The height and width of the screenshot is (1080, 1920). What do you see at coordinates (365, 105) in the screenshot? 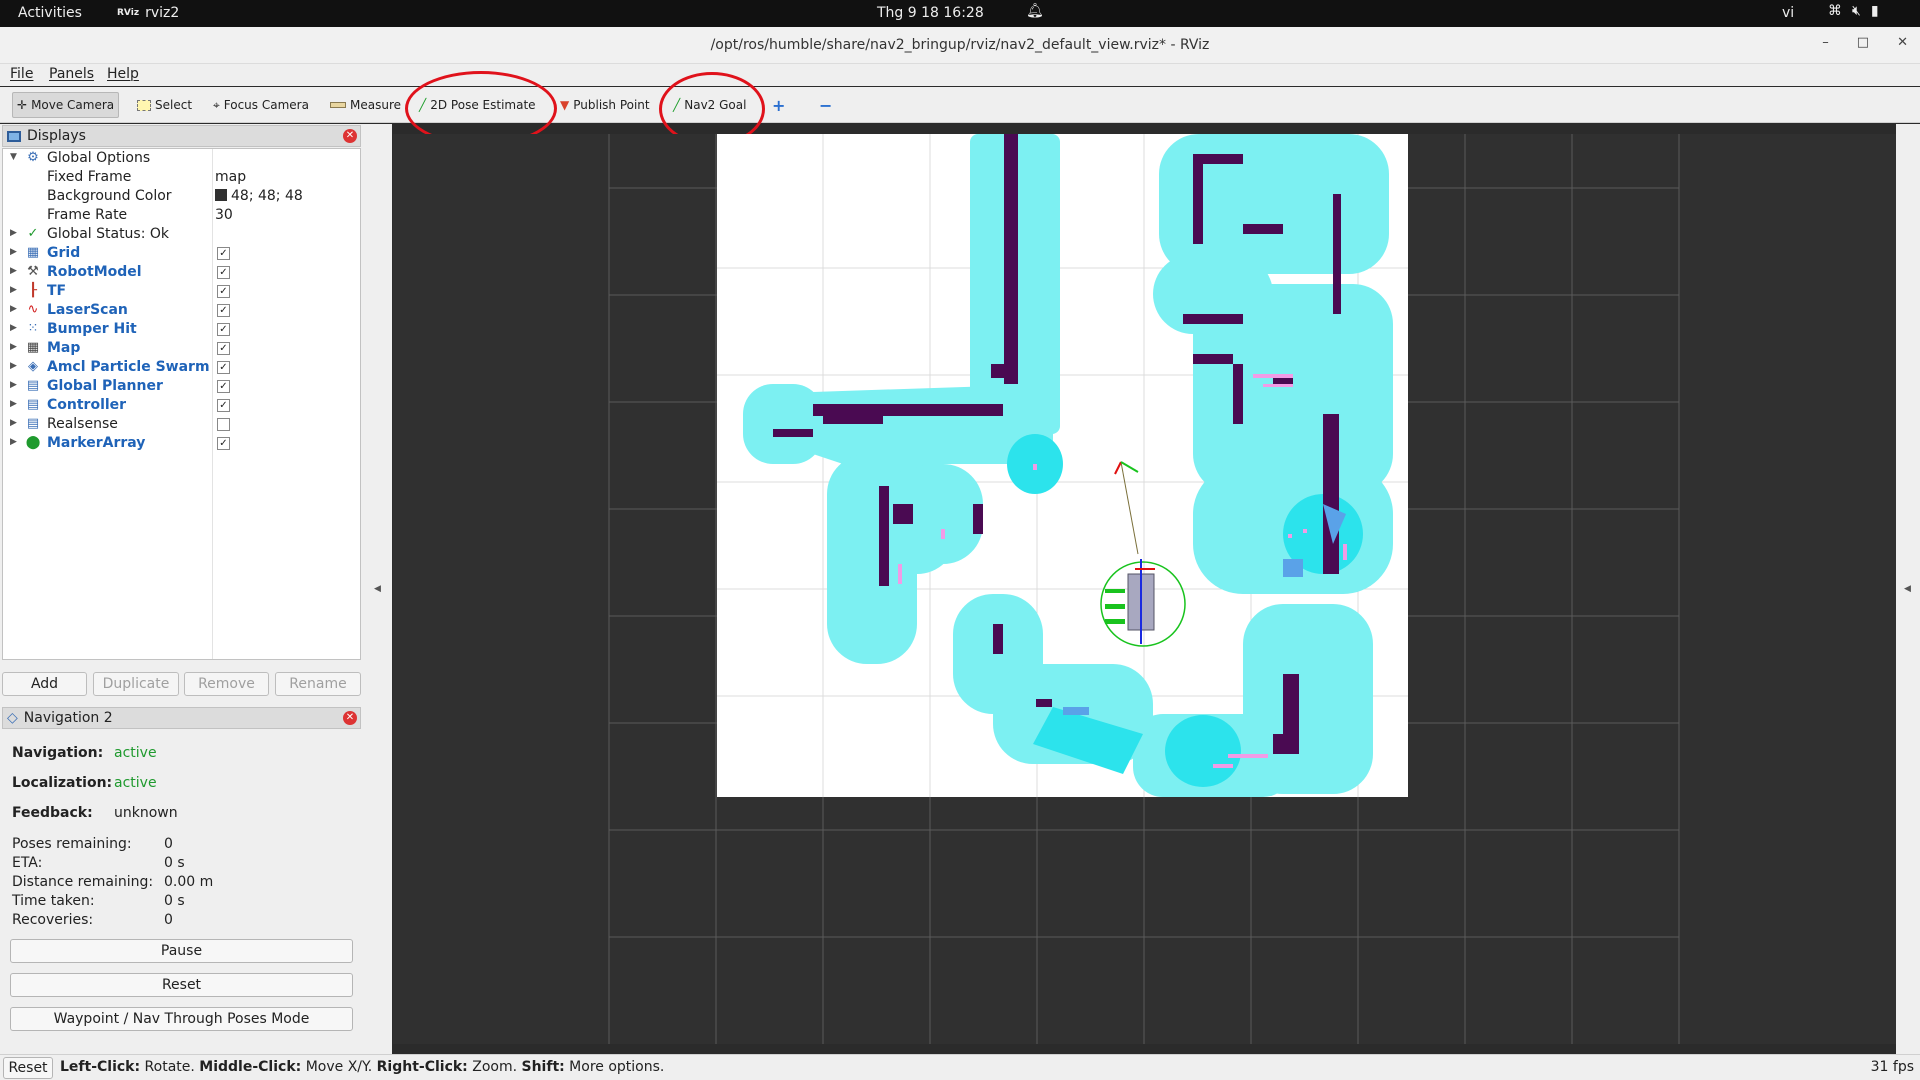
I see `measure-tool: Measure` at bounding box center [365, 105].